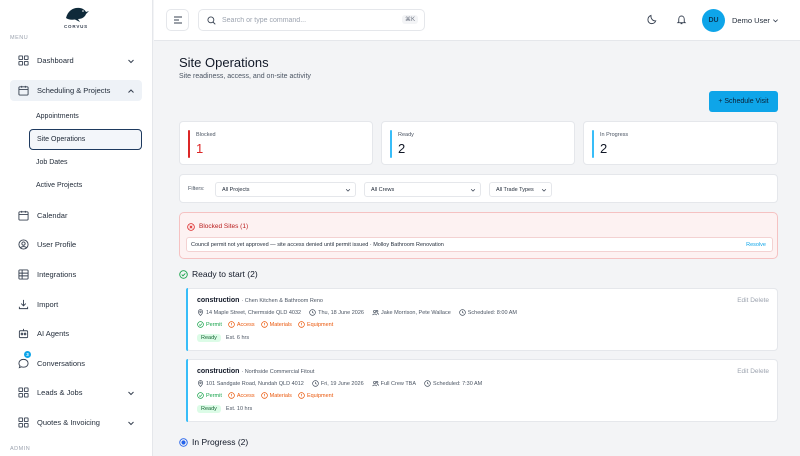 This screenshot has height=456, width=800. Describe the element at coordinates (342, 383) in the screenshot. I see `card-date: Fri, 19 June 2026` at that location.